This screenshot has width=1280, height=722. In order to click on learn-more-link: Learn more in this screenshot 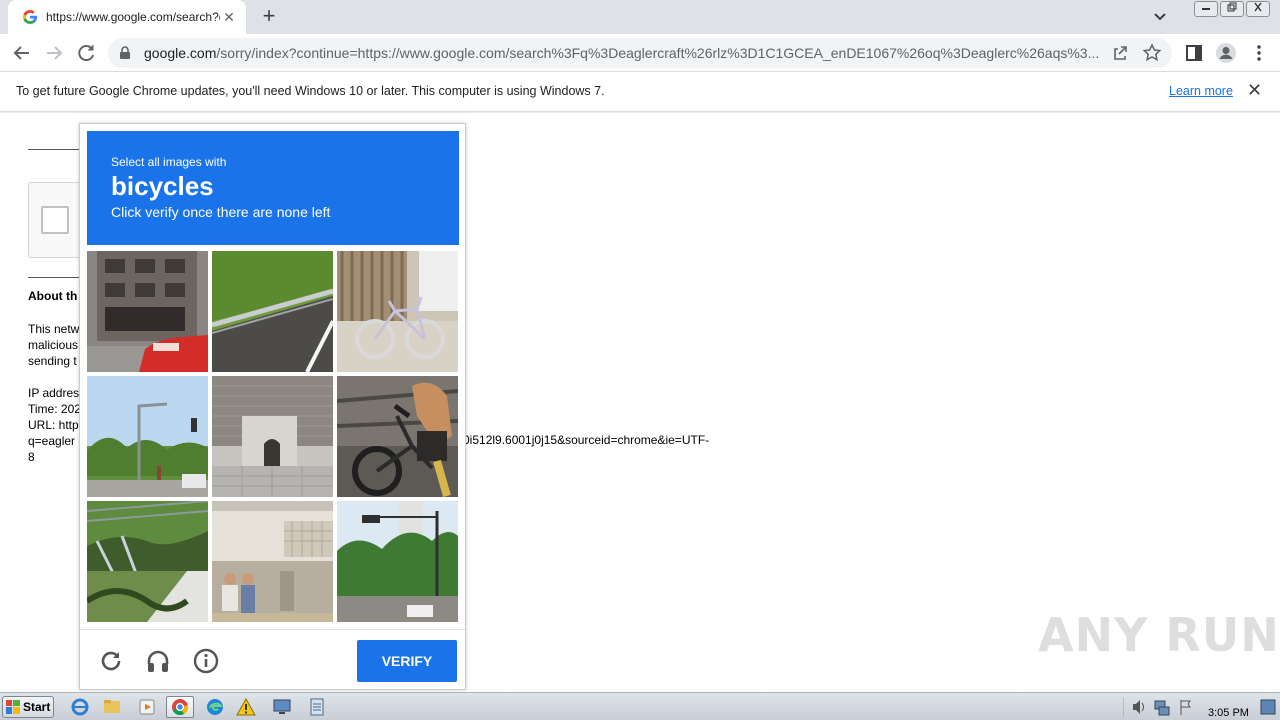, I will do `click(1201, 91)`.